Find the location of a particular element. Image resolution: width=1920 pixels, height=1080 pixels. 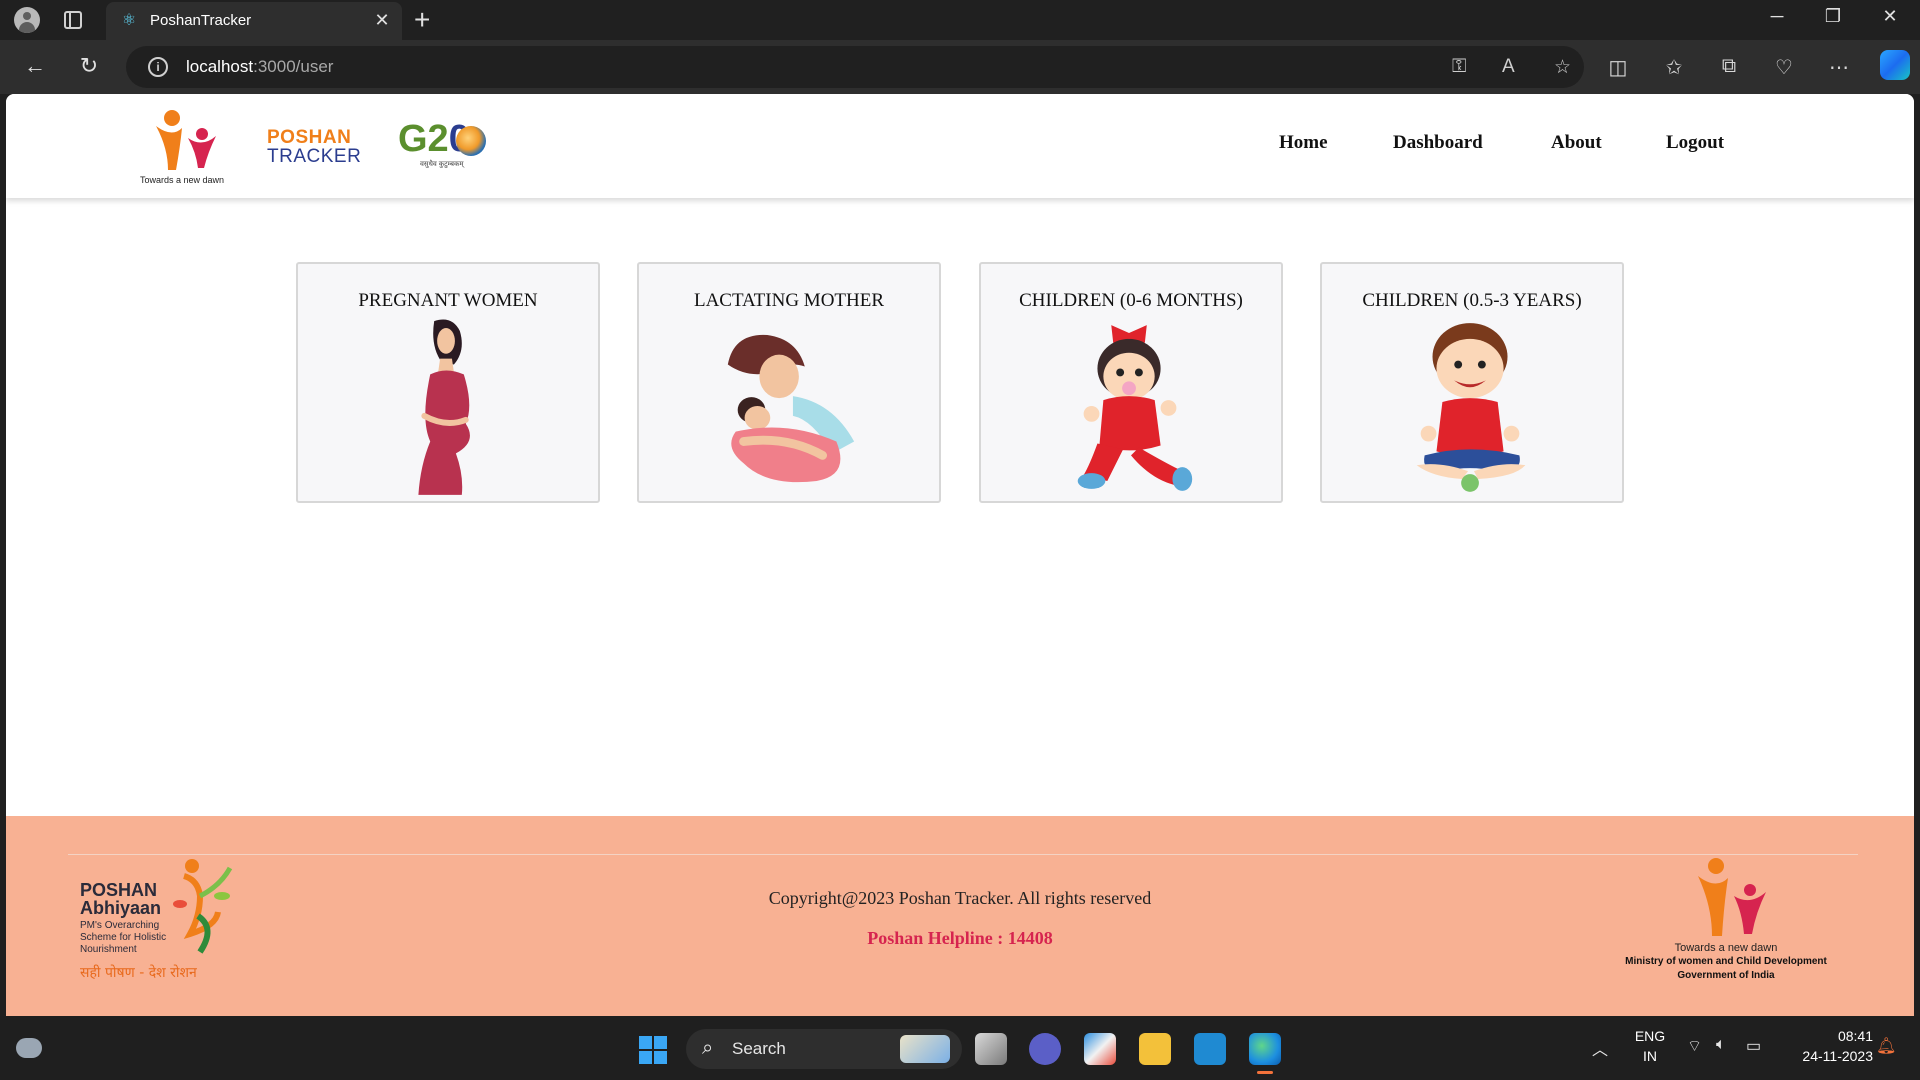

notification-bell-icon: 🔔︎ is located at coordinates (1886, 1046).